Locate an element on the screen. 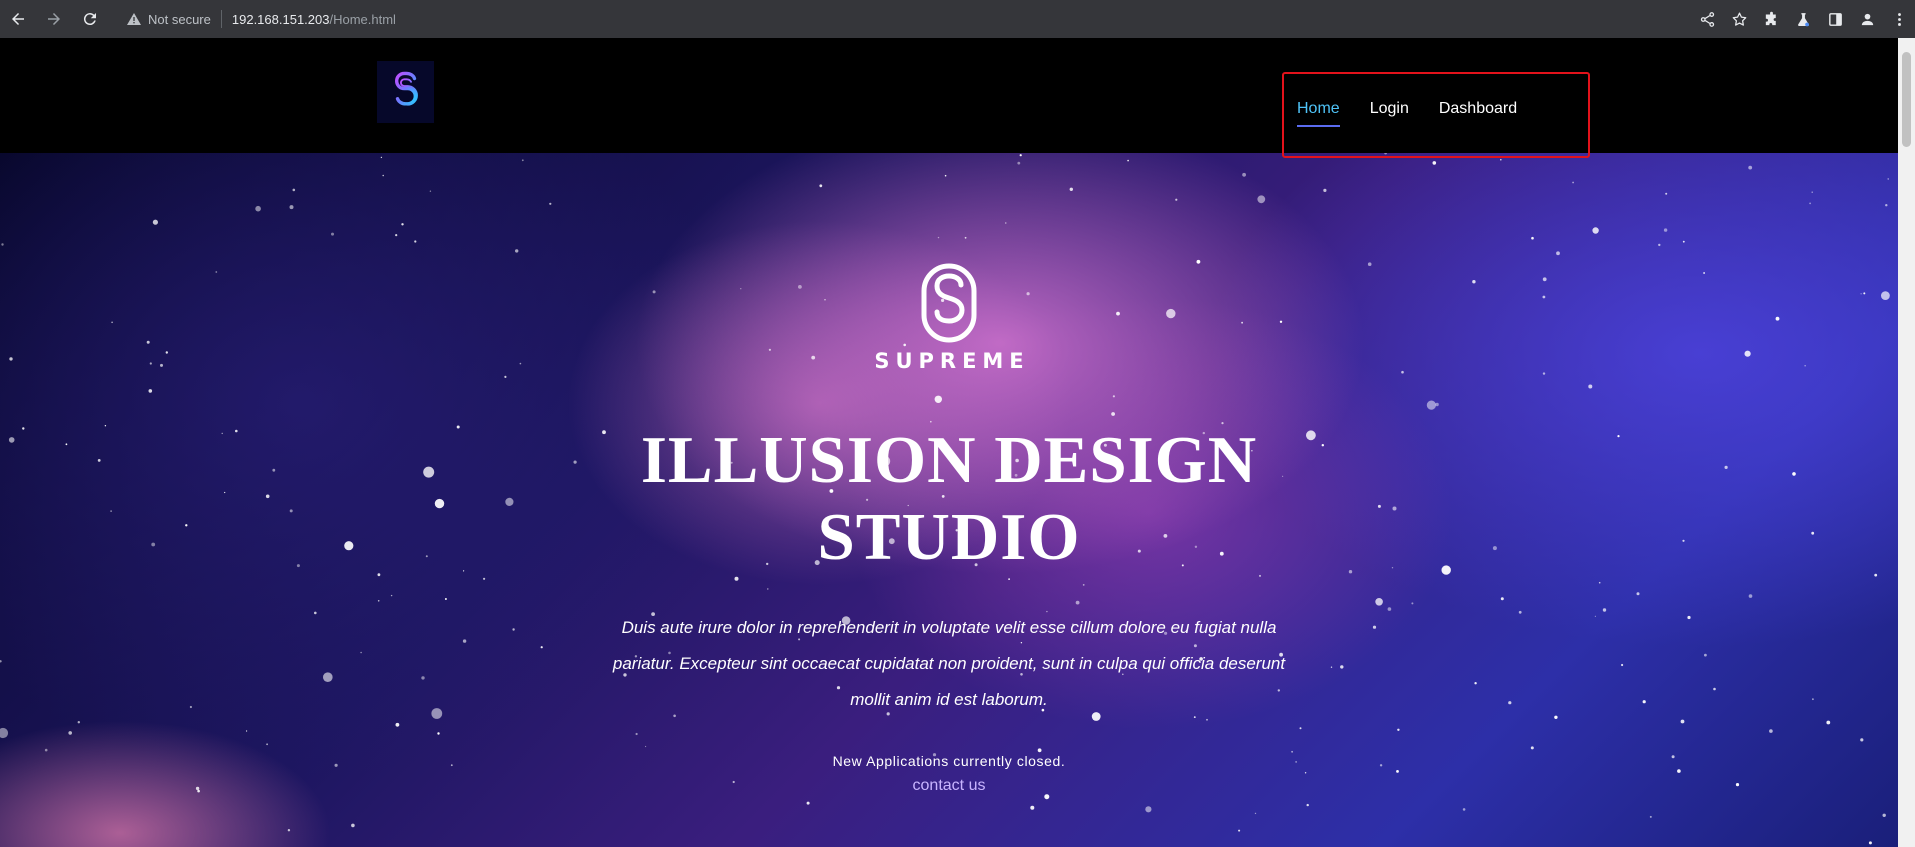 This screenshot has height=847, width=1915. hero-title: ILLUSION DESIGN STUDIO is located at coordinates (949, 499).